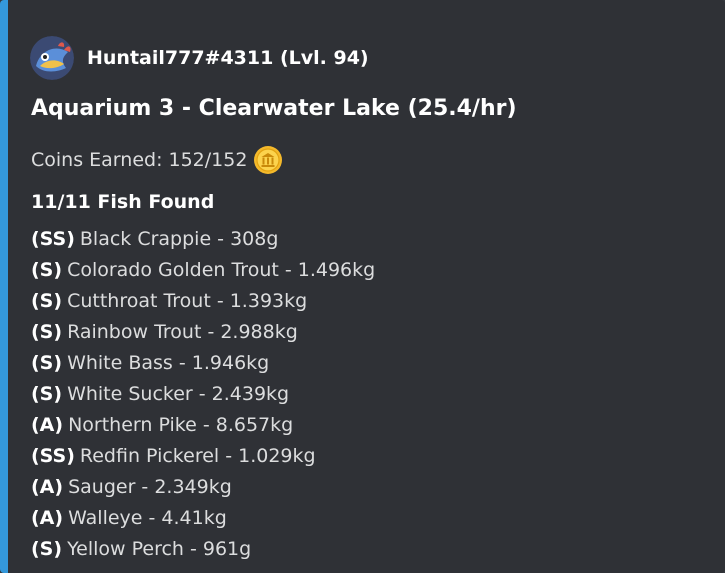 This screenshot has height=573, width=725. What do you see at coordinates (197, 456) in the screenshot?
I see `fish-entry: Redfin Pickerel - 1.029kg` at bounding box center [197, 456].